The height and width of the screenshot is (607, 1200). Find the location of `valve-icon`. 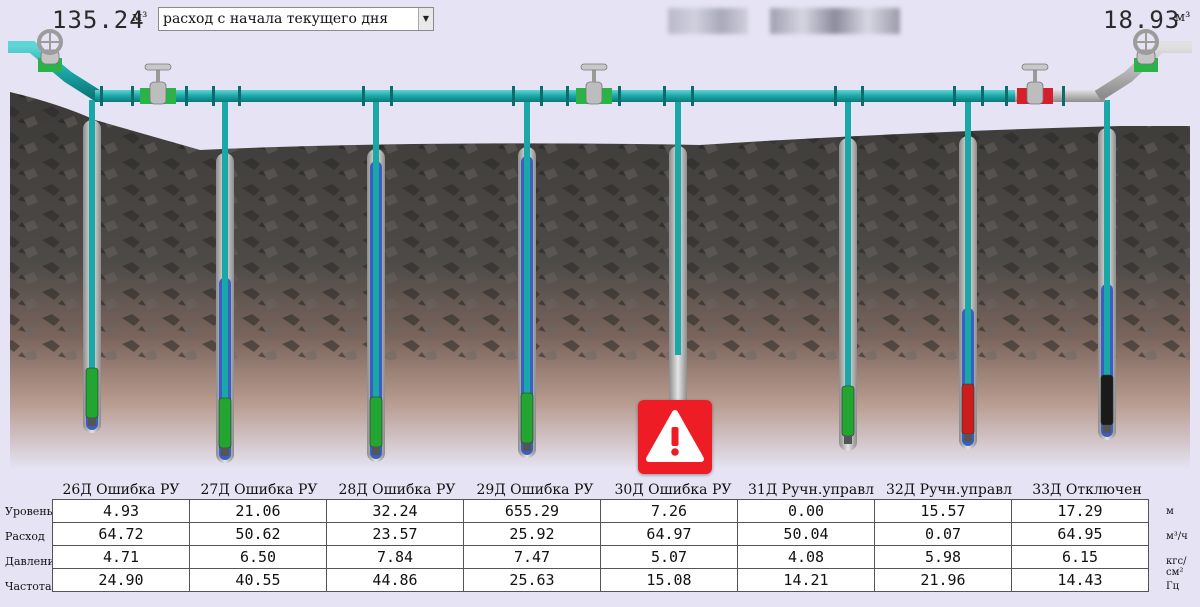

valve-icon is located at coordinates (1035, 93).